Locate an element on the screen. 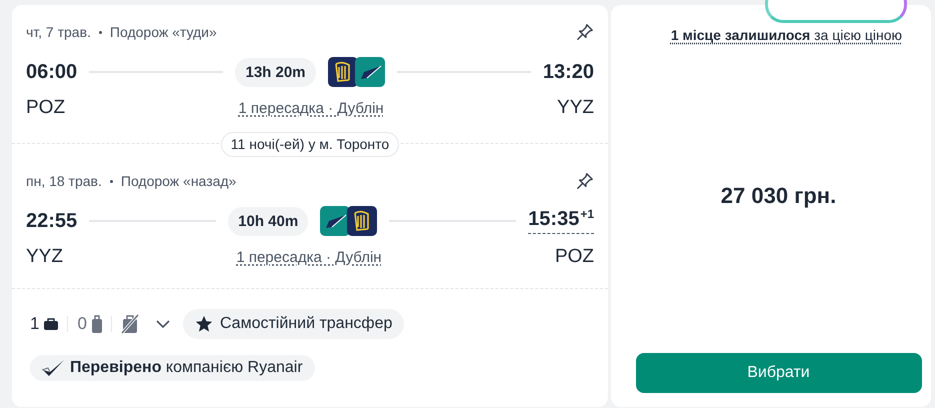  bag-count: 0 is located at coordinates (82, 324).